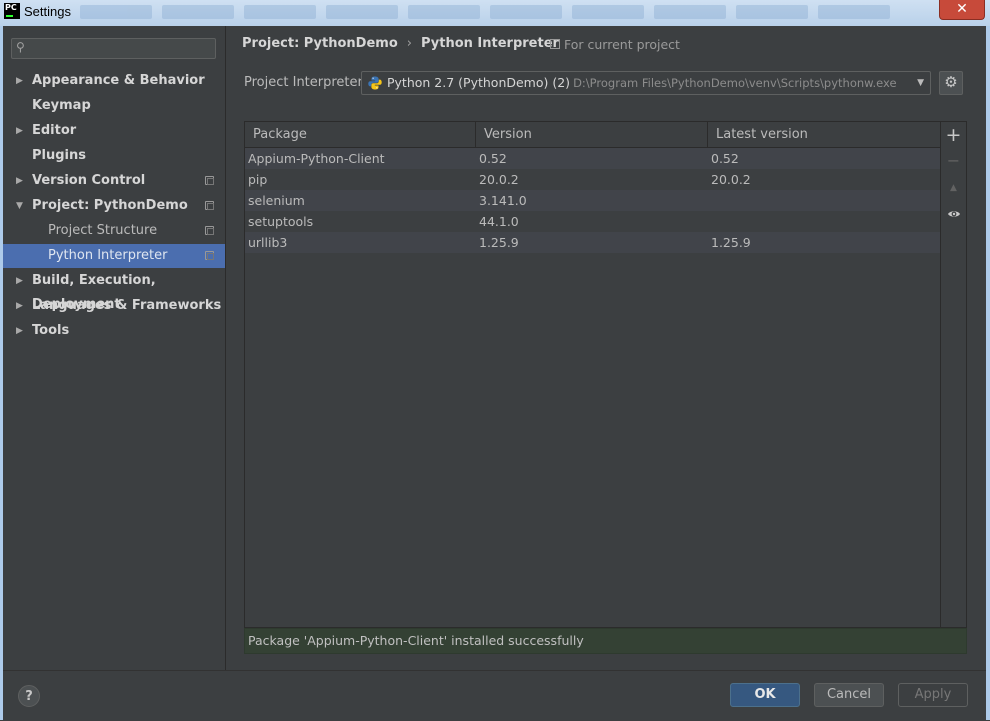 The width and height of the screenshot is (990, 721). Describe the element at coordinates (20, 47) in the screenshot. I see `search-icon: ⚲` at that location.